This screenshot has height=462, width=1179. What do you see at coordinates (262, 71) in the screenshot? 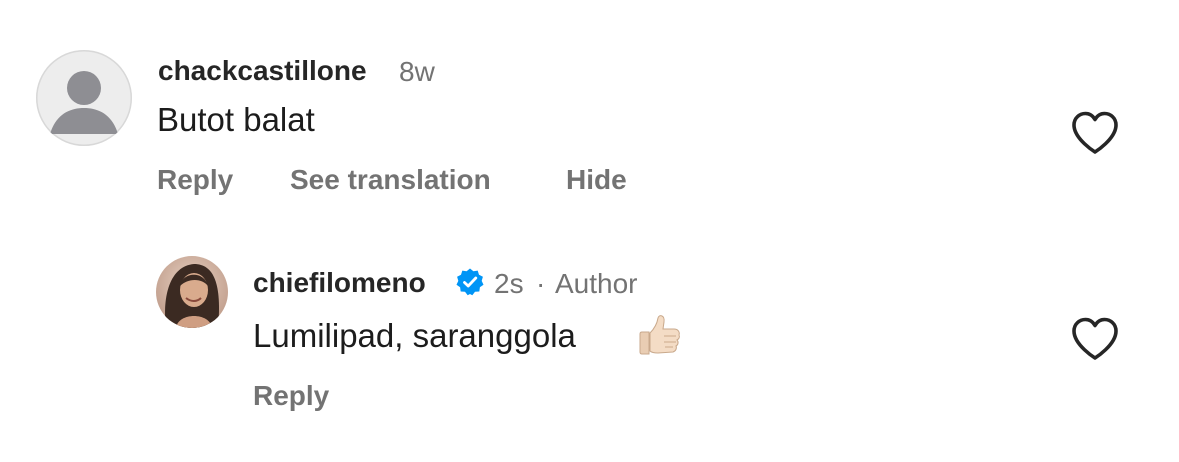
I see `comment-username: chackcastillone` at bounding box center [262, 71].